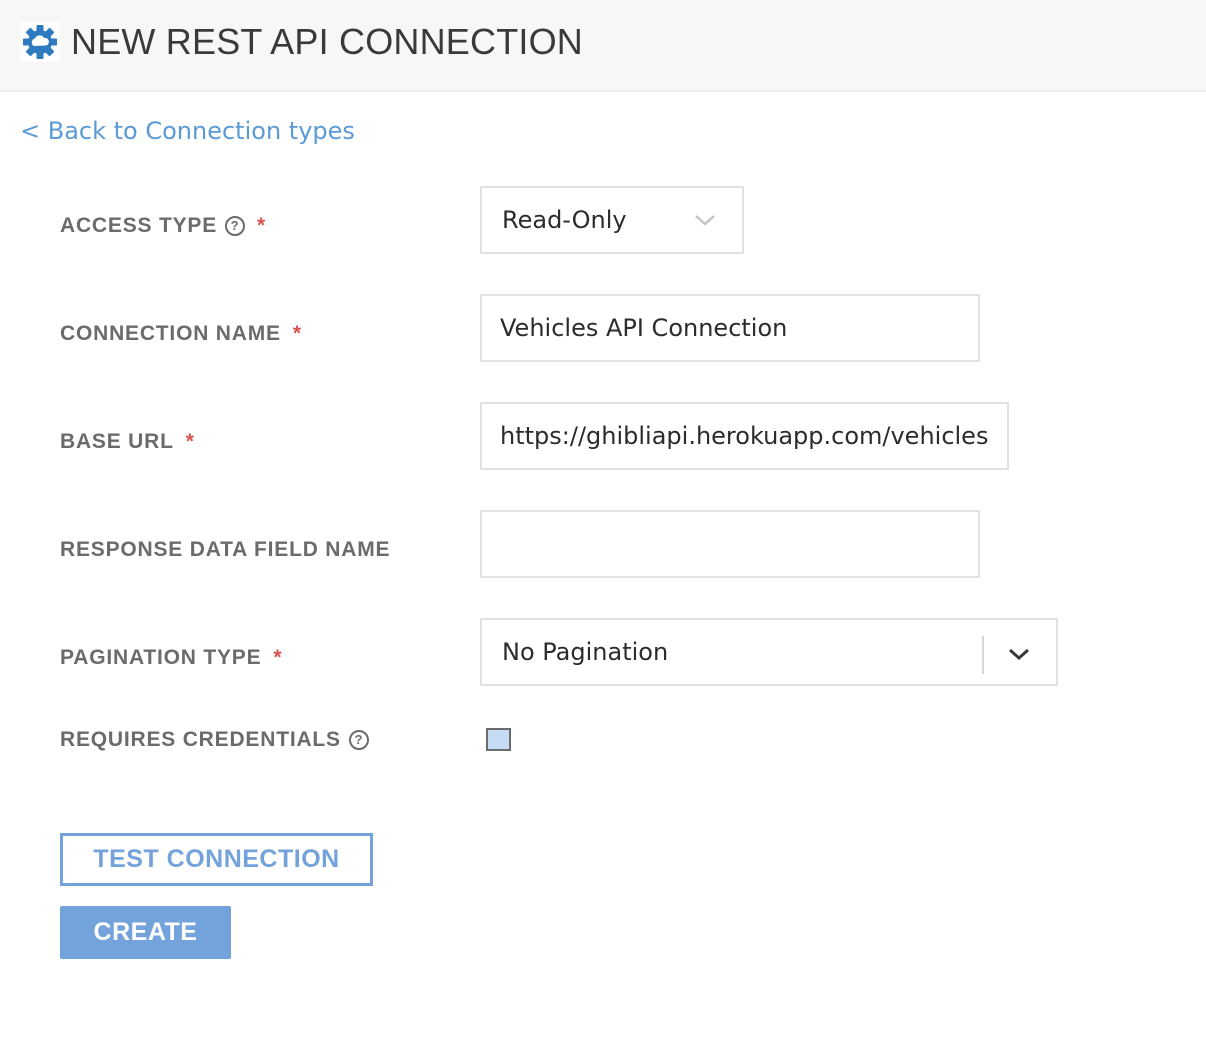  I want to click on back-to-connection-types-link: < Back to Connection types, so click(187, 131).